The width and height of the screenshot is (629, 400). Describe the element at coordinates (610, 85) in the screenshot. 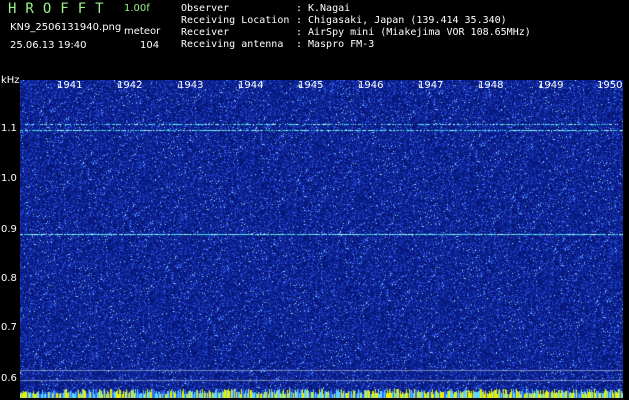

I see `time-label: 1950` at that location.